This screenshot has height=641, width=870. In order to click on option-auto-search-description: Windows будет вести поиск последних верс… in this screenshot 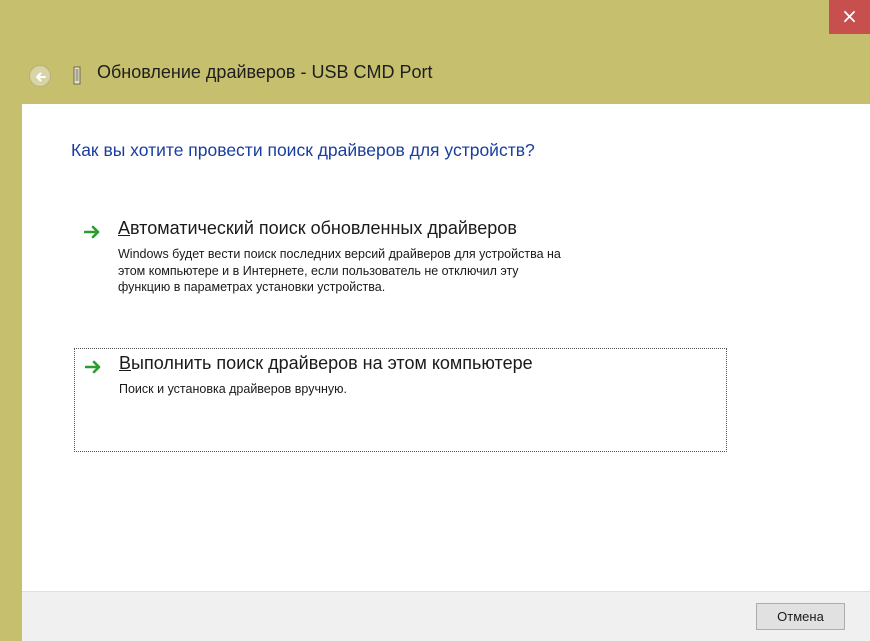, I will do `click(339, 270)`.